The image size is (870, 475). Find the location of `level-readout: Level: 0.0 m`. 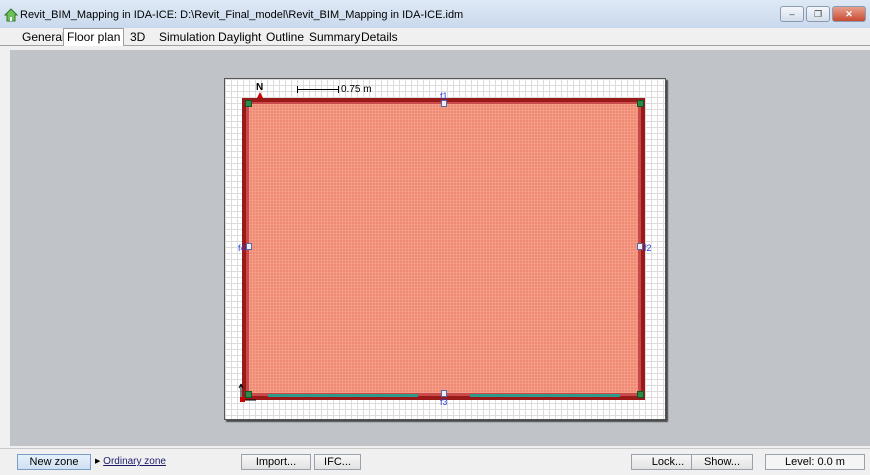

level-readout: Level: 0.0 m is located at coordinates (815, 462).